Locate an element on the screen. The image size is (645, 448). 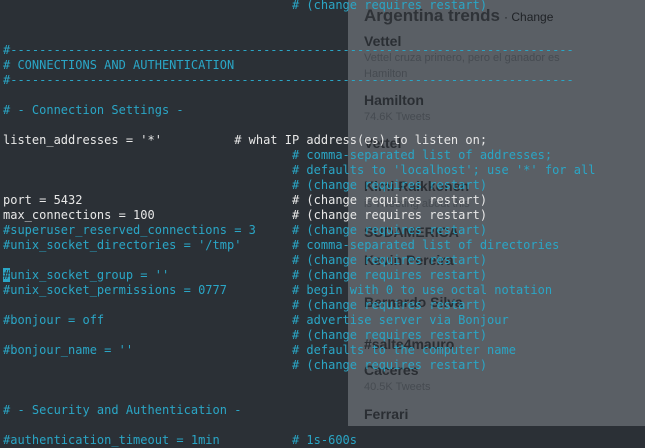
config-line: # comma-separated list of addresses; is located at coordinates (278, 155).